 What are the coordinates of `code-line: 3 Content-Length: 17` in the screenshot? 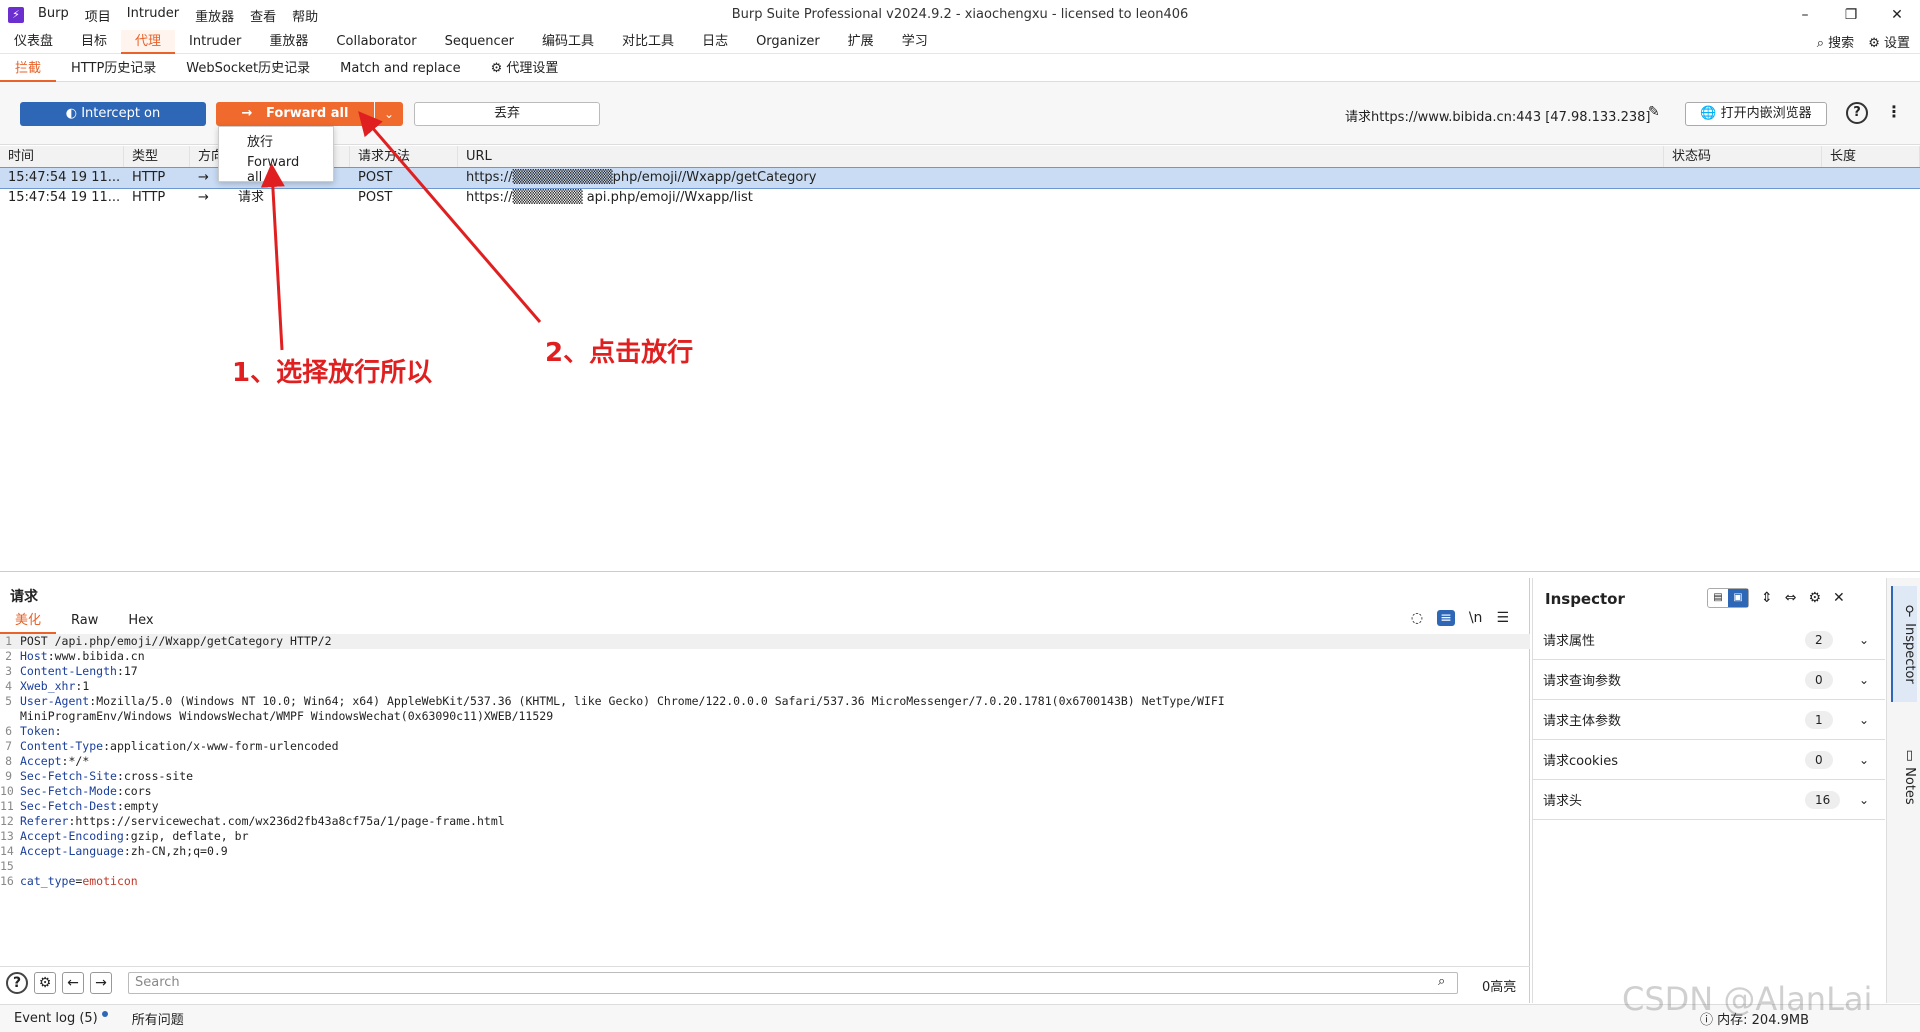 It's located at (765, 671).